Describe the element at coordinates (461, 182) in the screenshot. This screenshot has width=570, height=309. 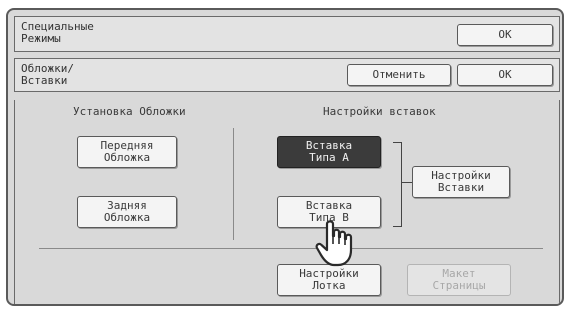
I see `insert-settings-button: Настройки Вставки` at that location.